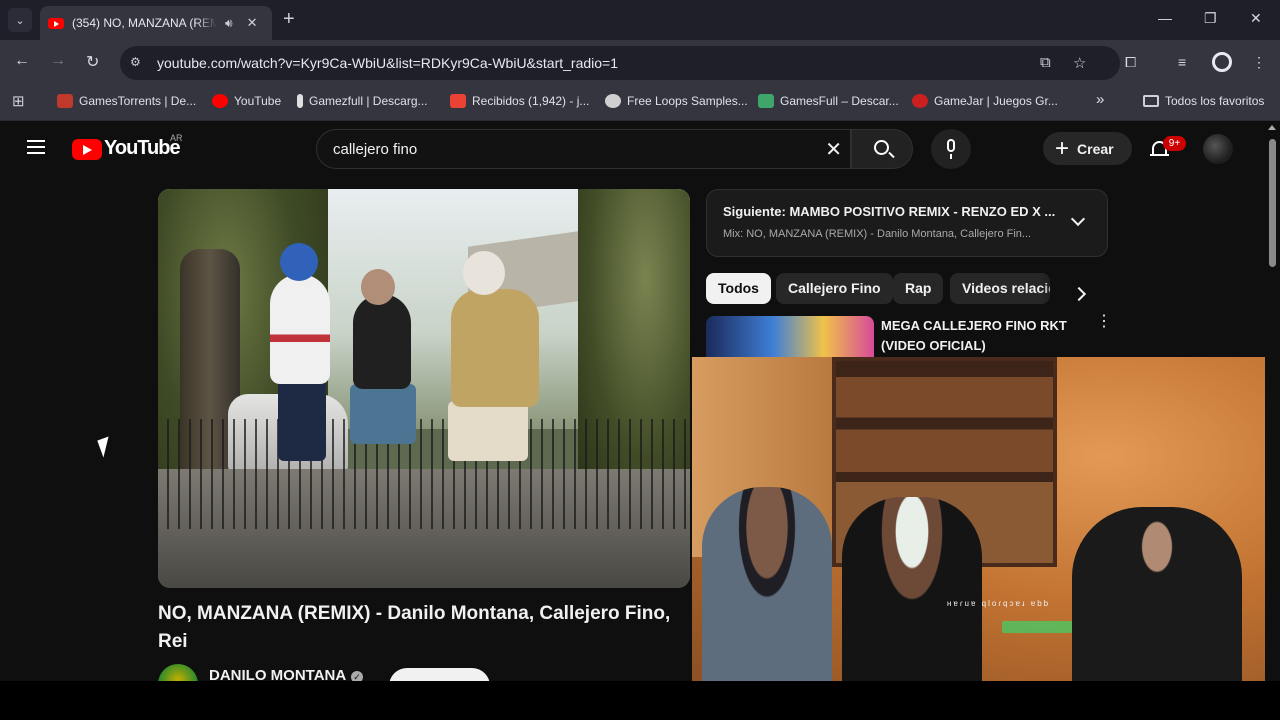 The width and height of the screenshot is (1280, 720). What do you see at coordinates (834, 288) in the screenshot?
I see `chip-callejero-fino: Callejero Fino` at bounding box center [834, 288].